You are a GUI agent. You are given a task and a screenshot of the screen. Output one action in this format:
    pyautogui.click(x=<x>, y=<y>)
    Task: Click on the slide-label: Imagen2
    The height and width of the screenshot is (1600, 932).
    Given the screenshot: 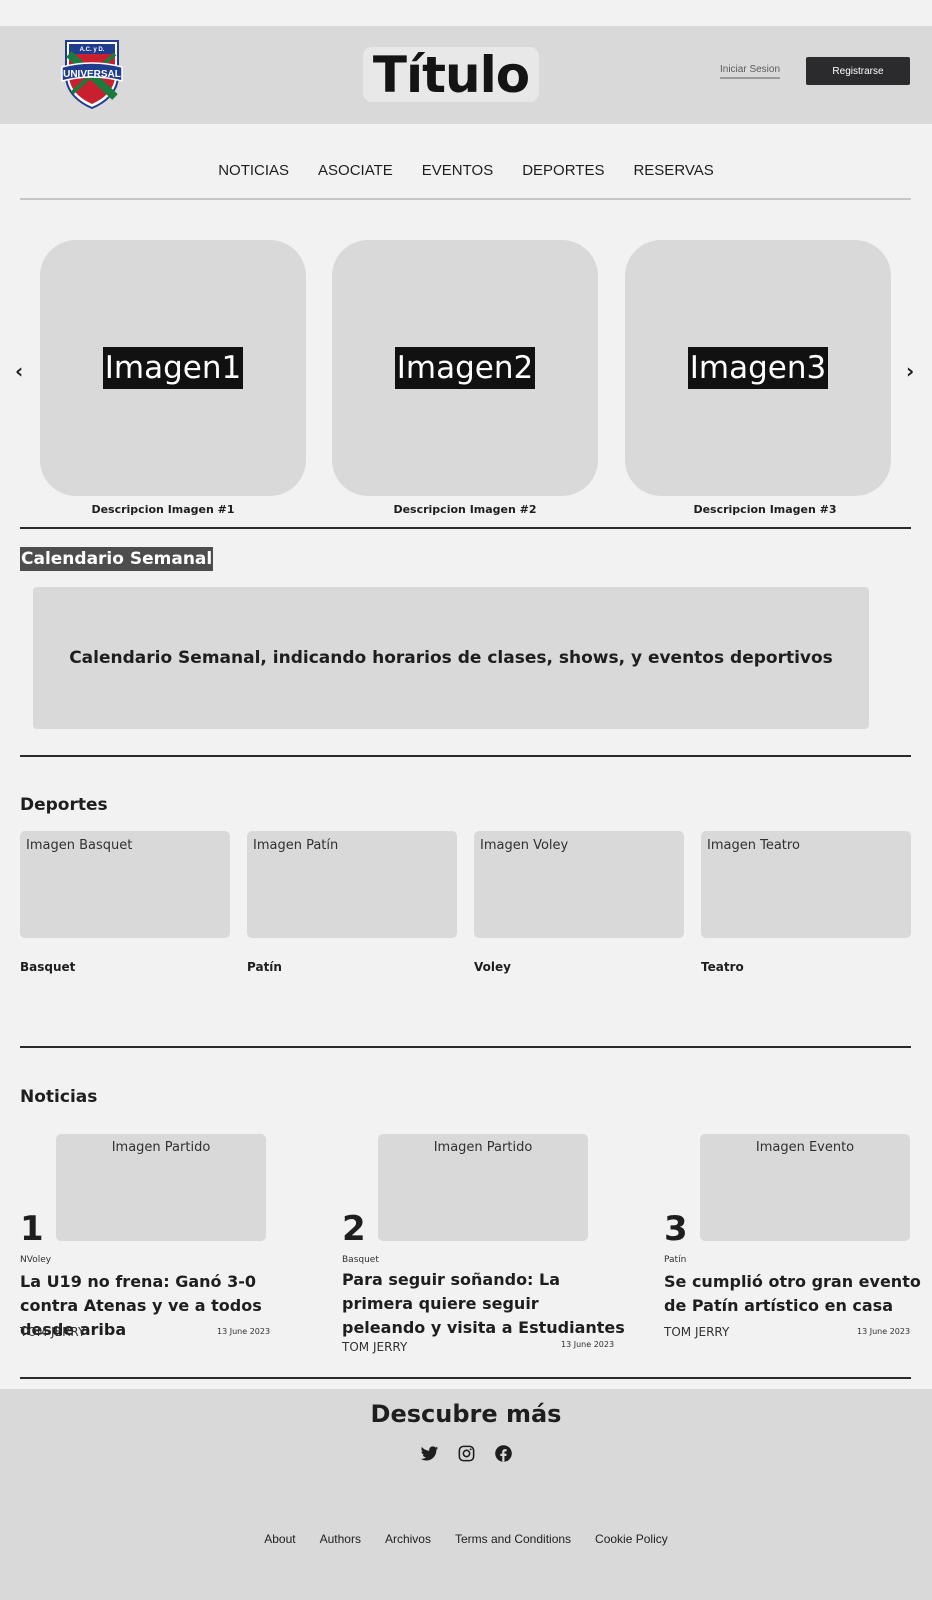 What is the action you would take?
    pyautogui.click(x=465, y=368)
    